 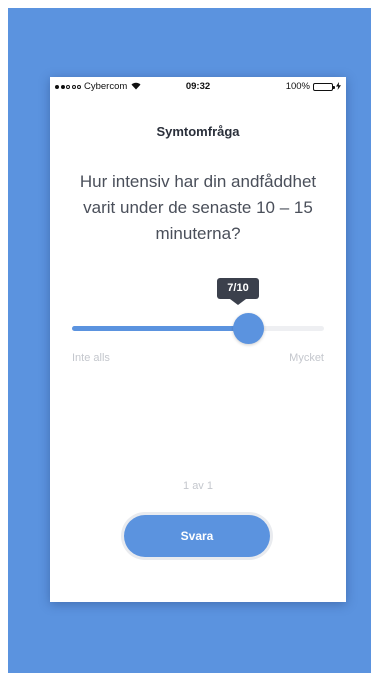 What do you see at coordinates (197, 536) in the screenshot?
I see `submit-button: Svara` at bounding box center [197, 536].